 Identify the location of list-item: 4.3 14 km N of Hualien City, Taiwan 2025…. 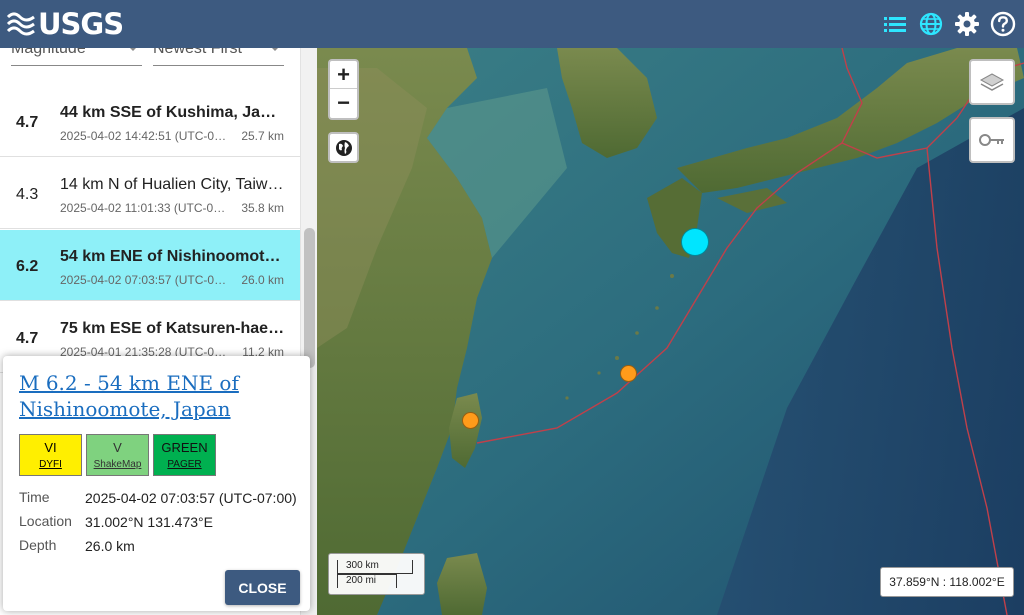
(150, 193).